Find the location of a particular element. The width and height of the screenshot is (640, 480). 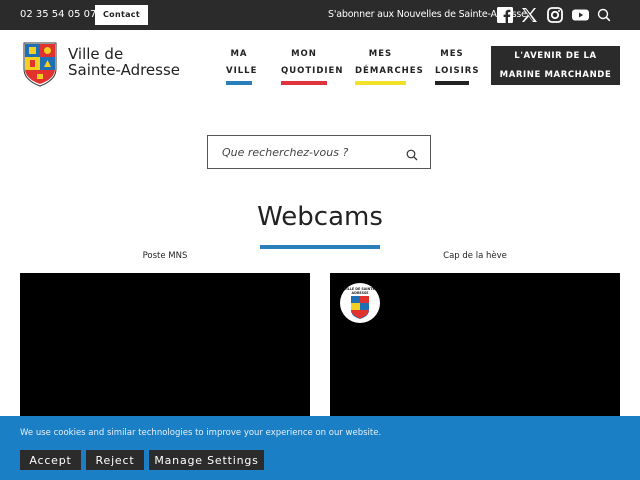

site-name-line2: Sainte-Adresse is located at coordinates (124, 70).